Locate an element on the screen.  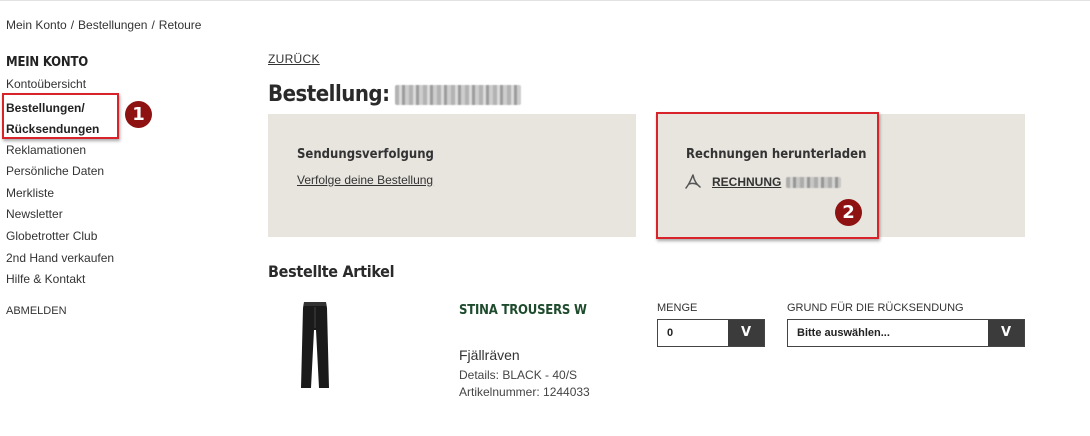
order-title: Bestellung: is located at coordinates (394, 94).